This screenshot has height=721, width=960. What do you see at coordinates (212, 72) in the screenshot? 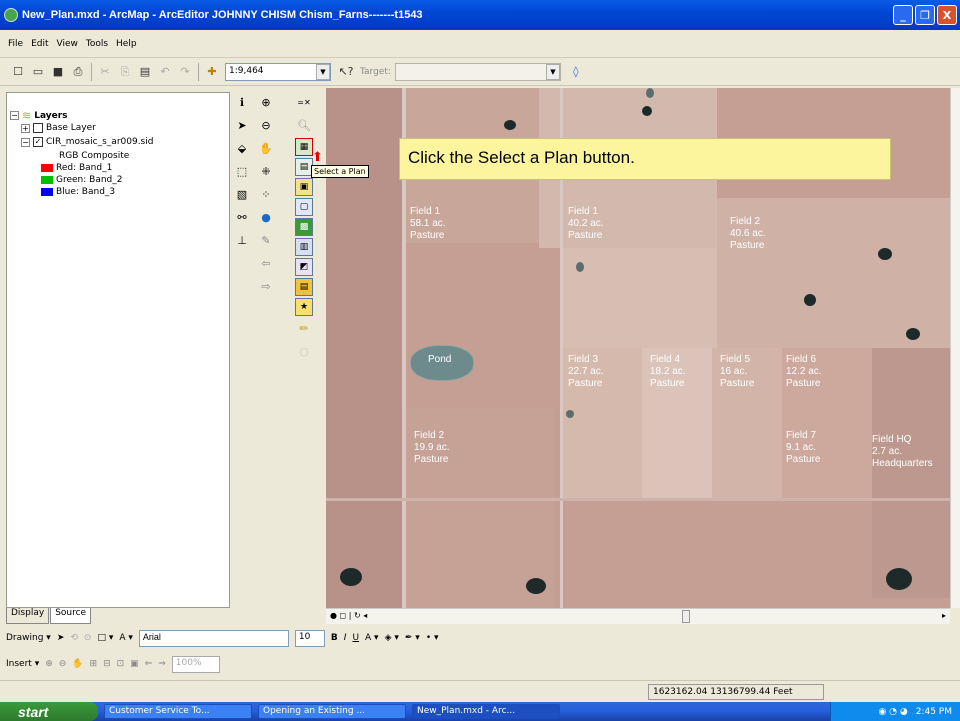
I see `add-data-icon: ✚` at bounding box center [212, 72].